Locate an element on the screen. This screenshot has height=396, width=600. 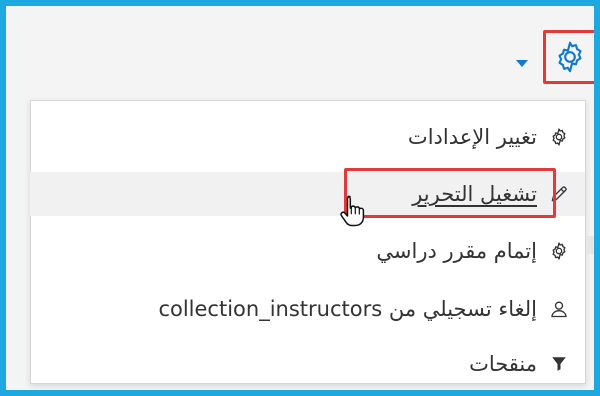
pencil-icon is located at coordinates (559, 194).